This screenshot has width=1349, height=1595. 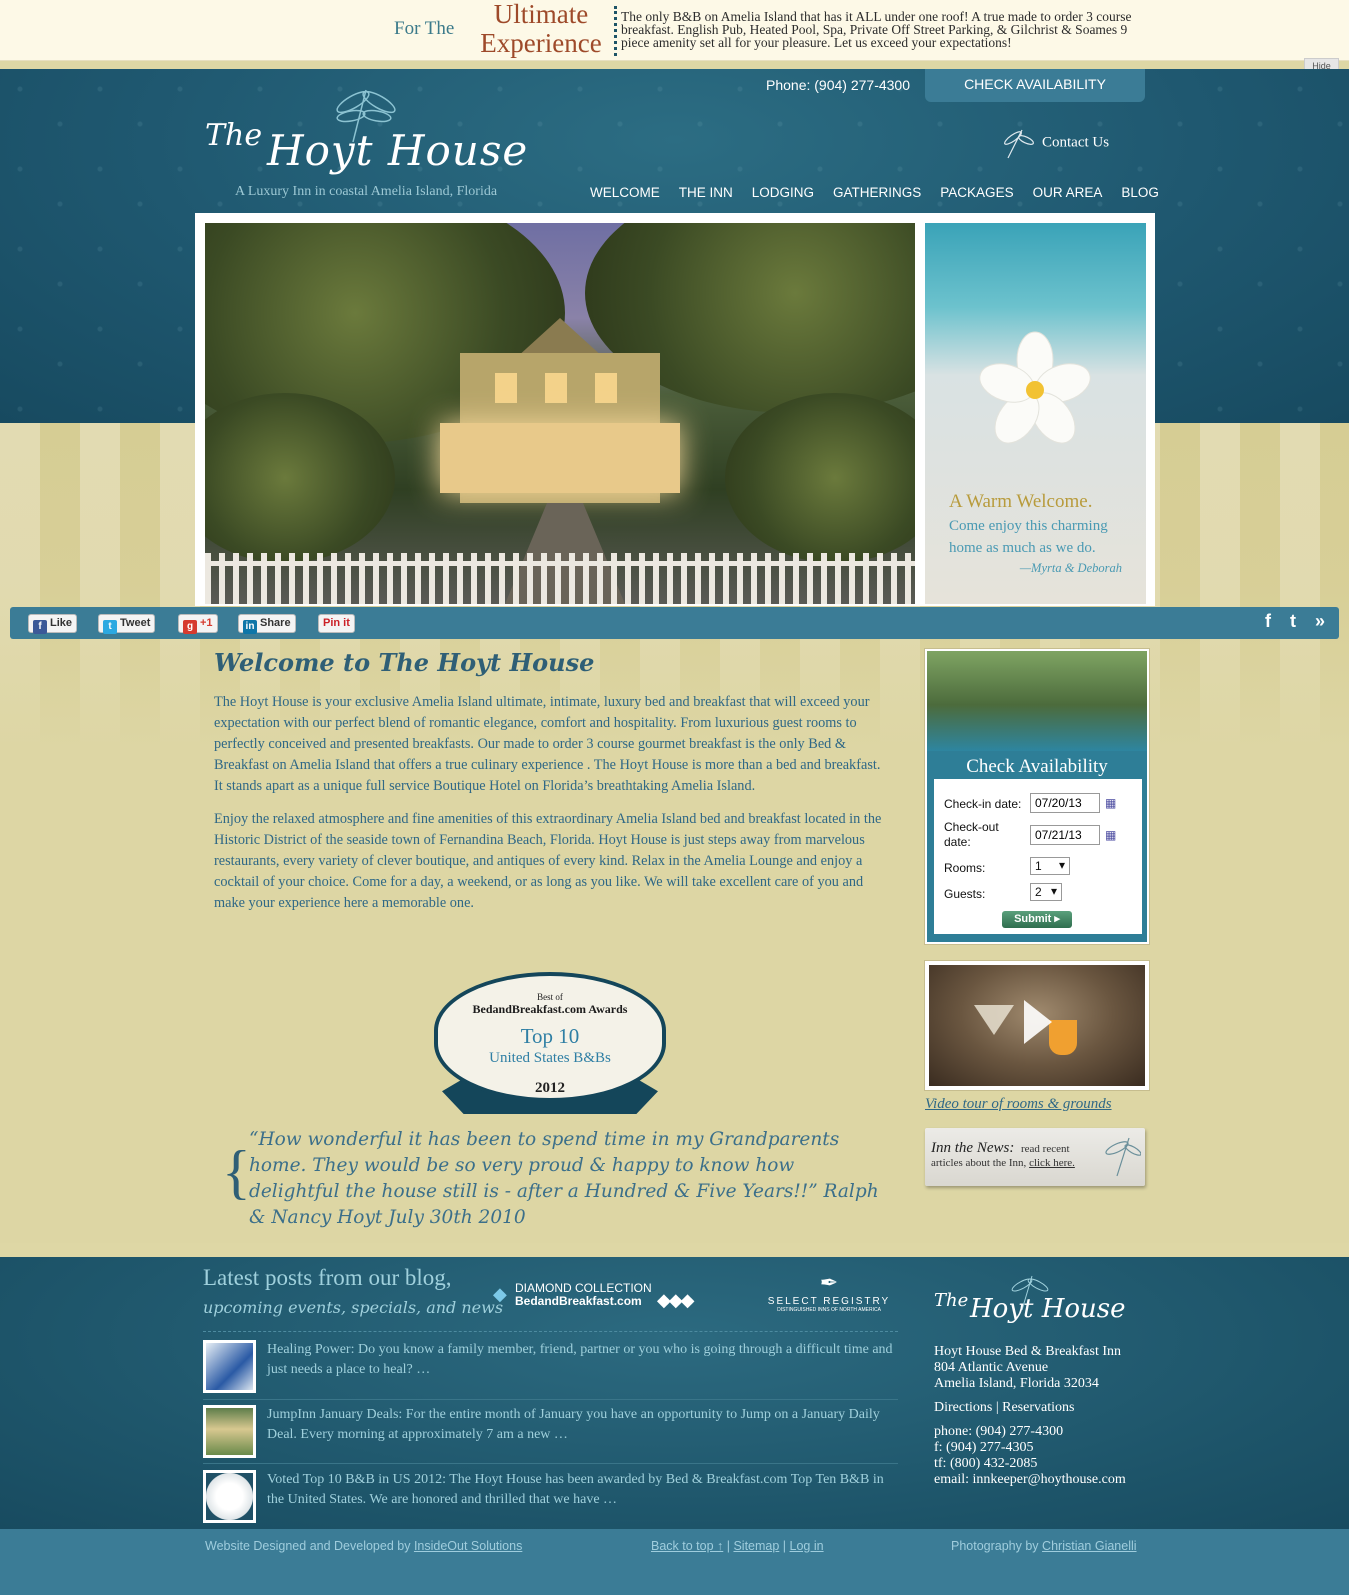 I want to click on promo-ultimate-experience: Ultimate Experience, so click(x=541, y=29).